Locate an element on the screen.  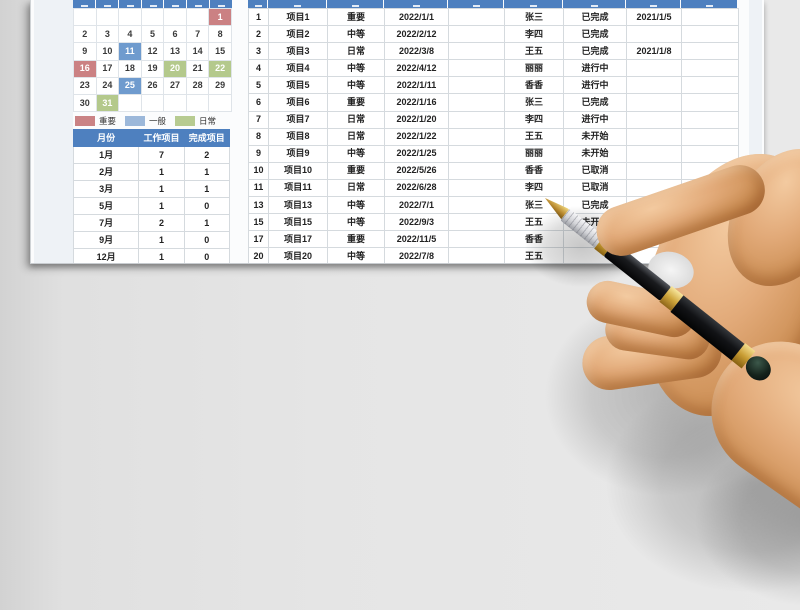
project-cell: 20 is located at coordinates (258, 255).